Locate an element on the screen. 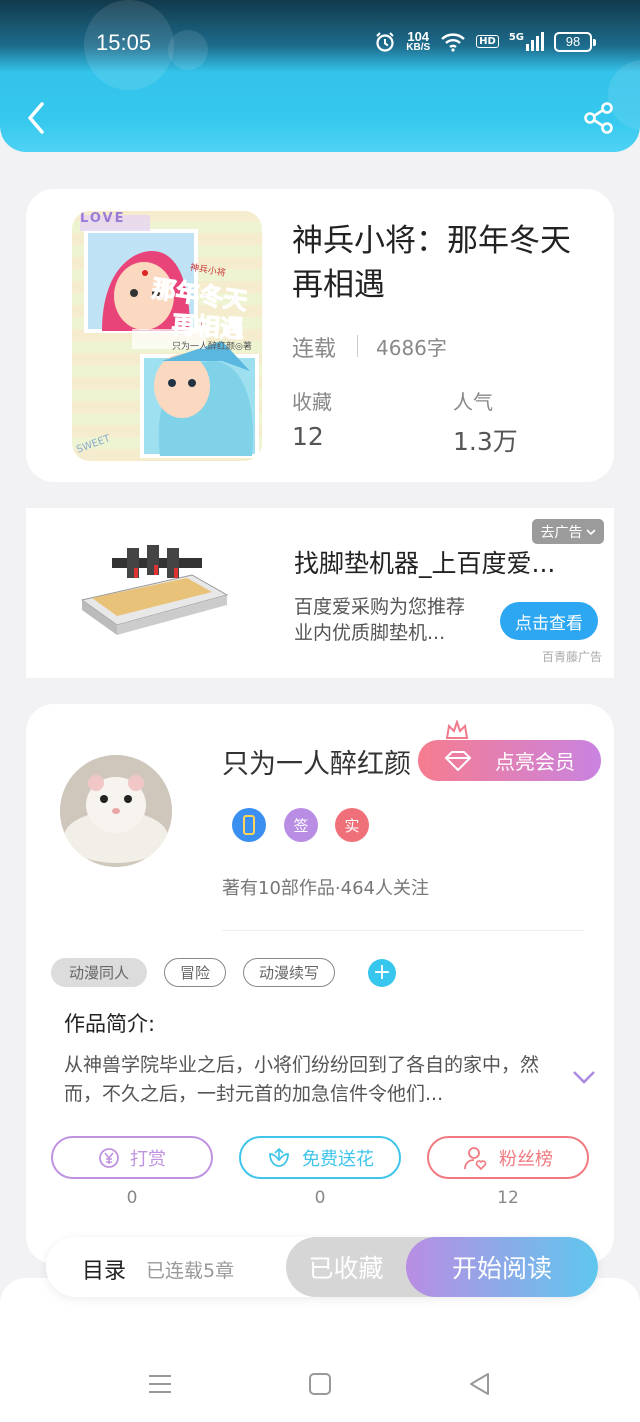  yen-icon is located at coordinates (109, 1157).